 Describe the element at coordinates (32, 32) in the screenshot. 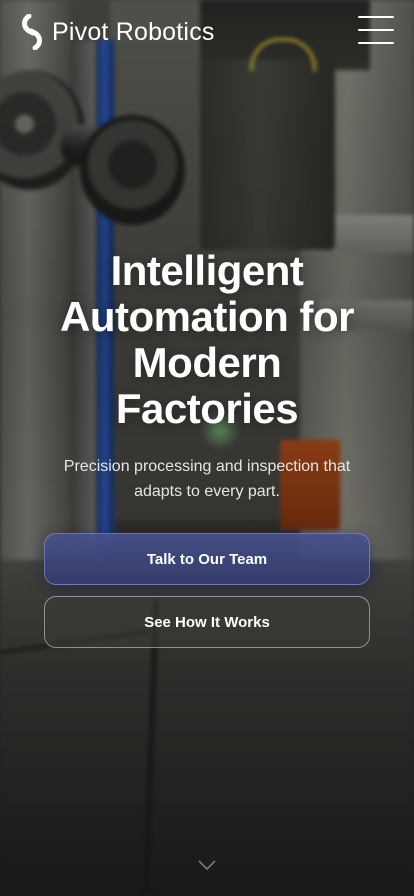

I see `pivot-logo-icon` at that location.